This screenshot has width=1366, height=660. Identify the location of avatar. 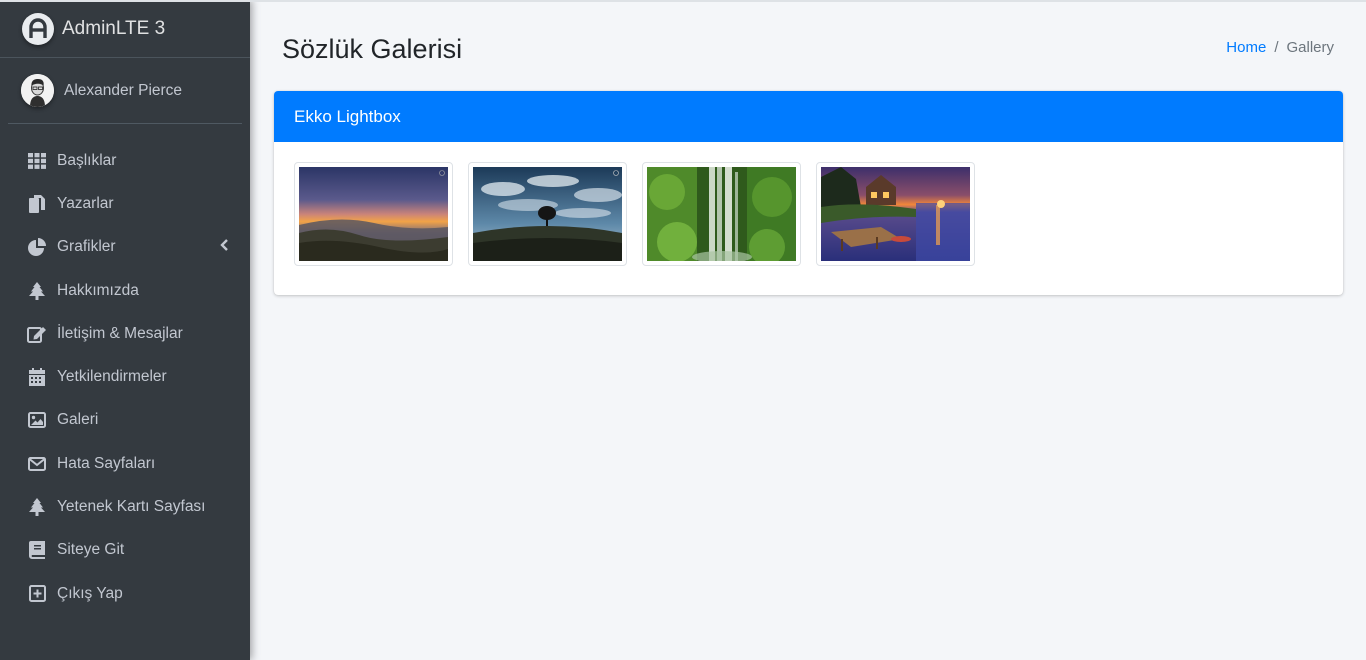
(37, 90).